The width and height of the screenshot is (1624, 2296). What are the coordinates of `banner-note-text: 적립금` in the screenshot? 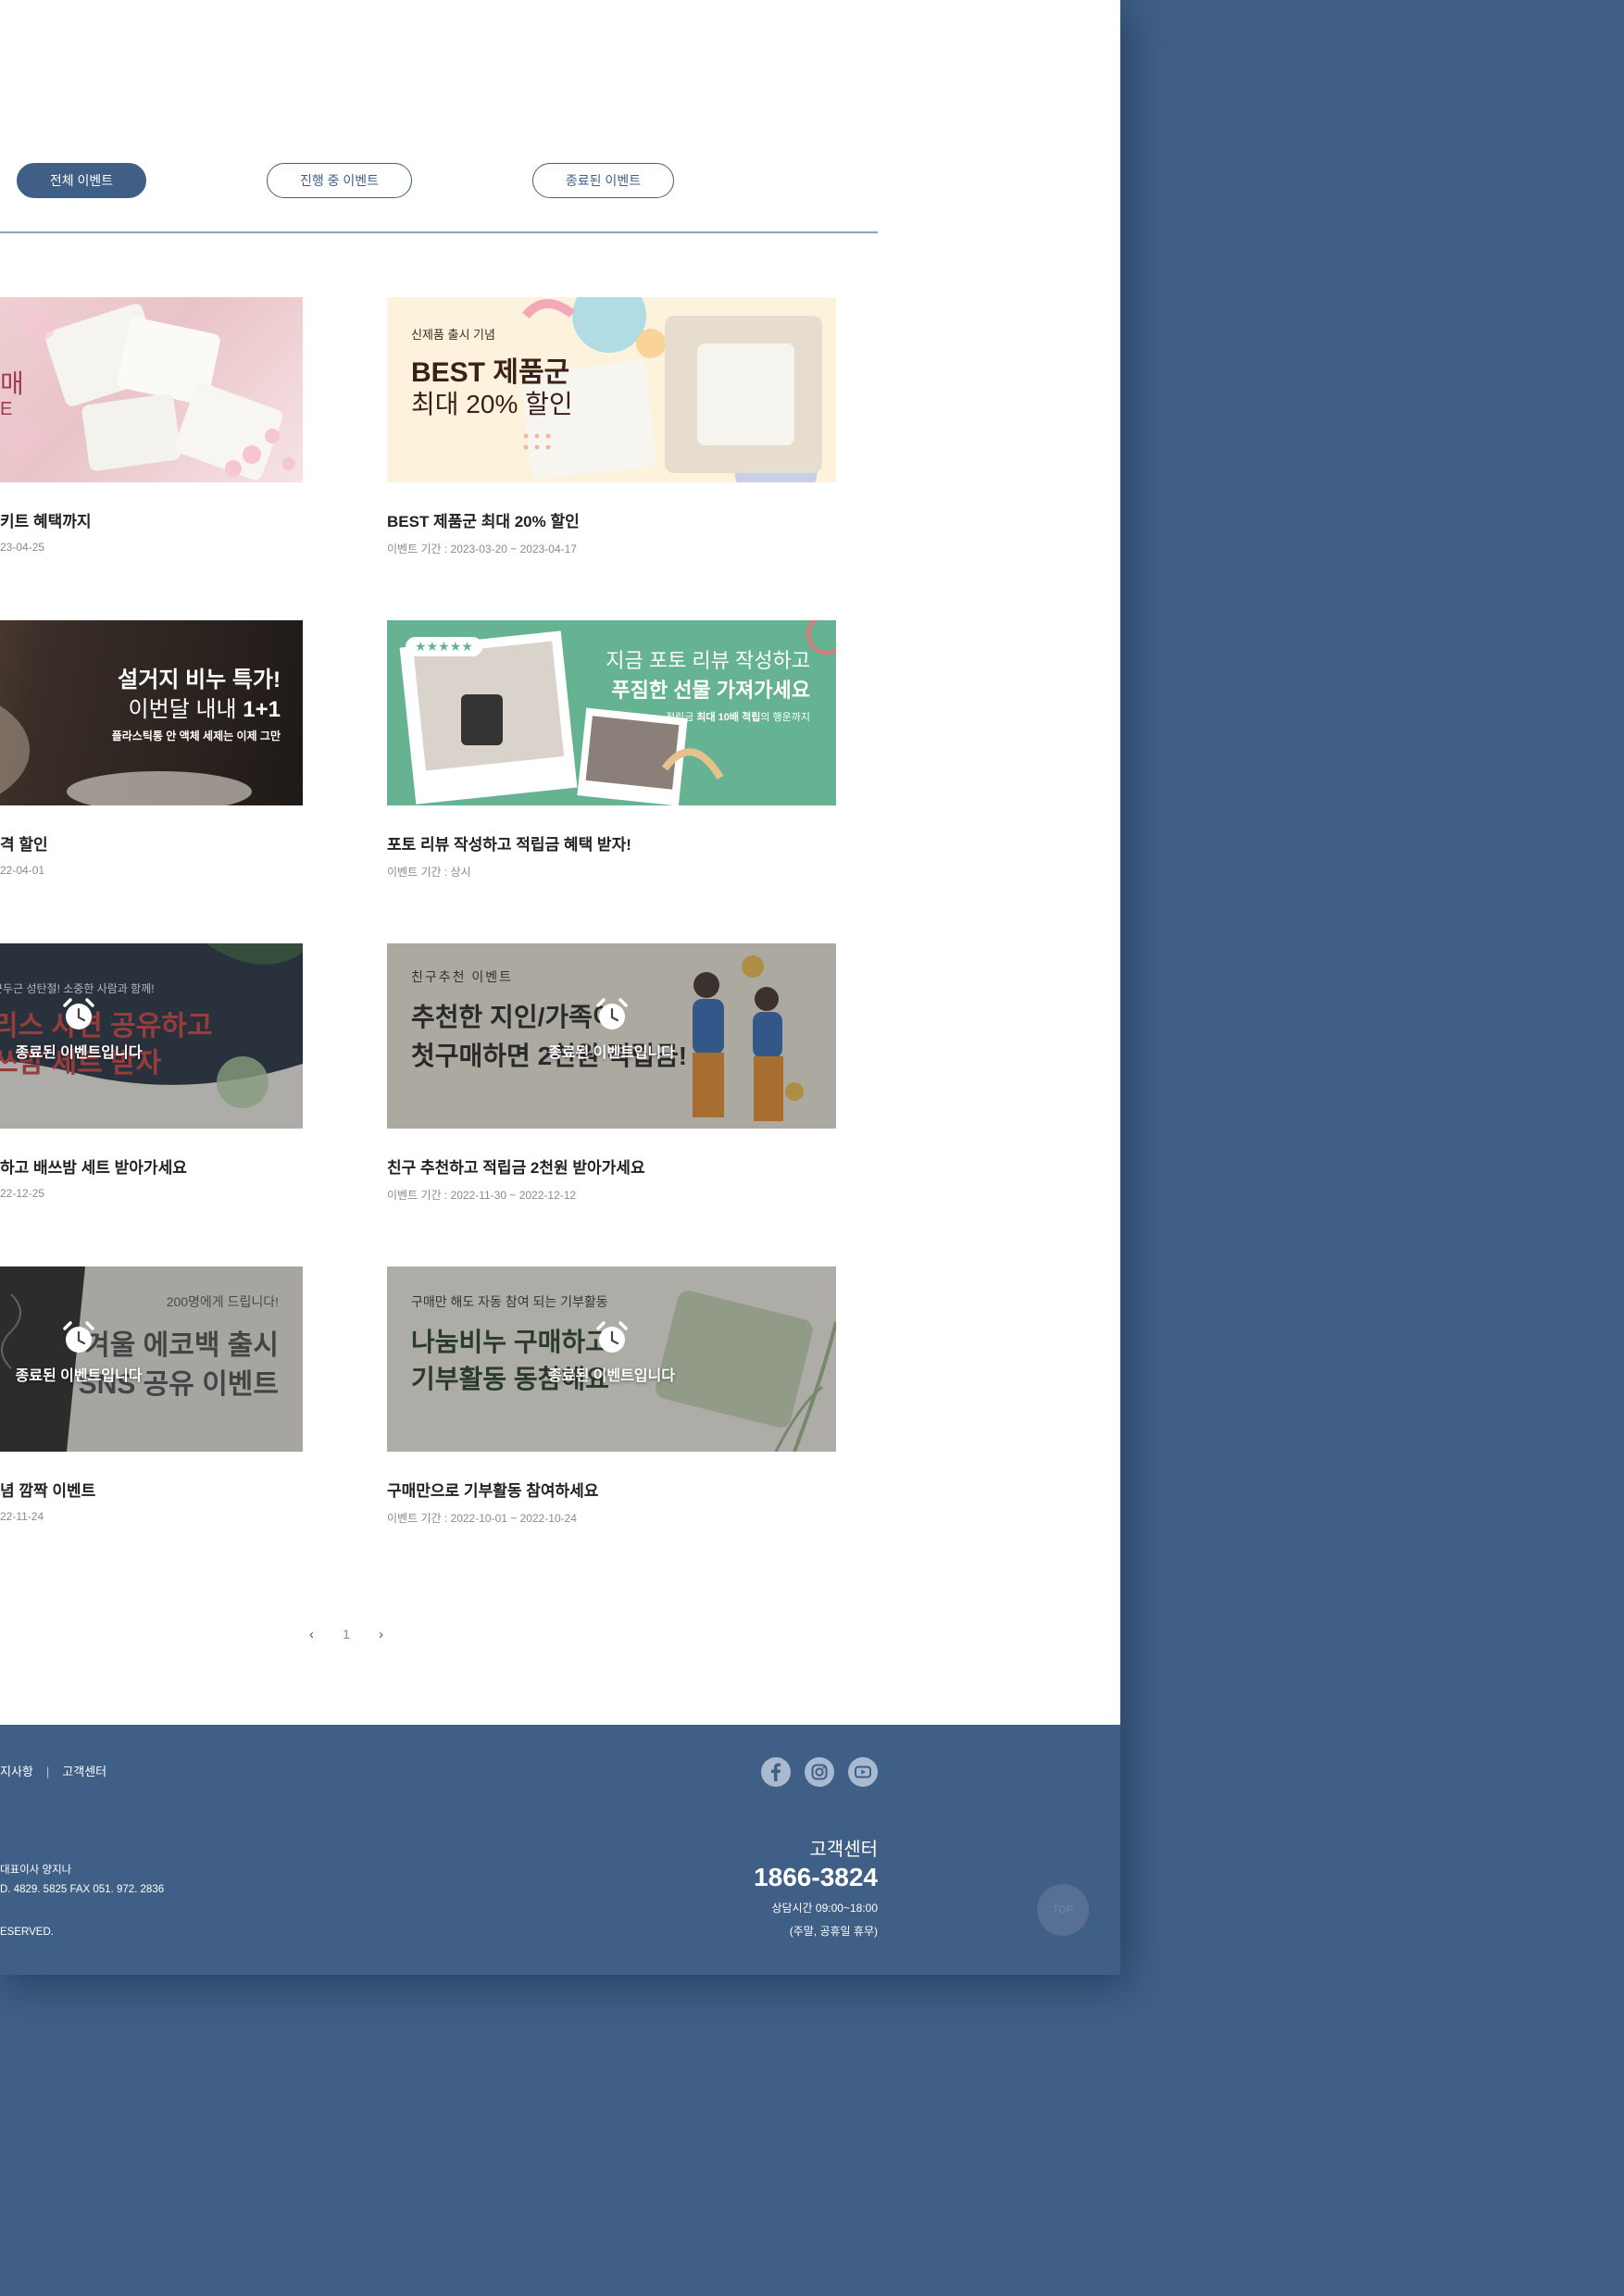 It's located at (681, 717).